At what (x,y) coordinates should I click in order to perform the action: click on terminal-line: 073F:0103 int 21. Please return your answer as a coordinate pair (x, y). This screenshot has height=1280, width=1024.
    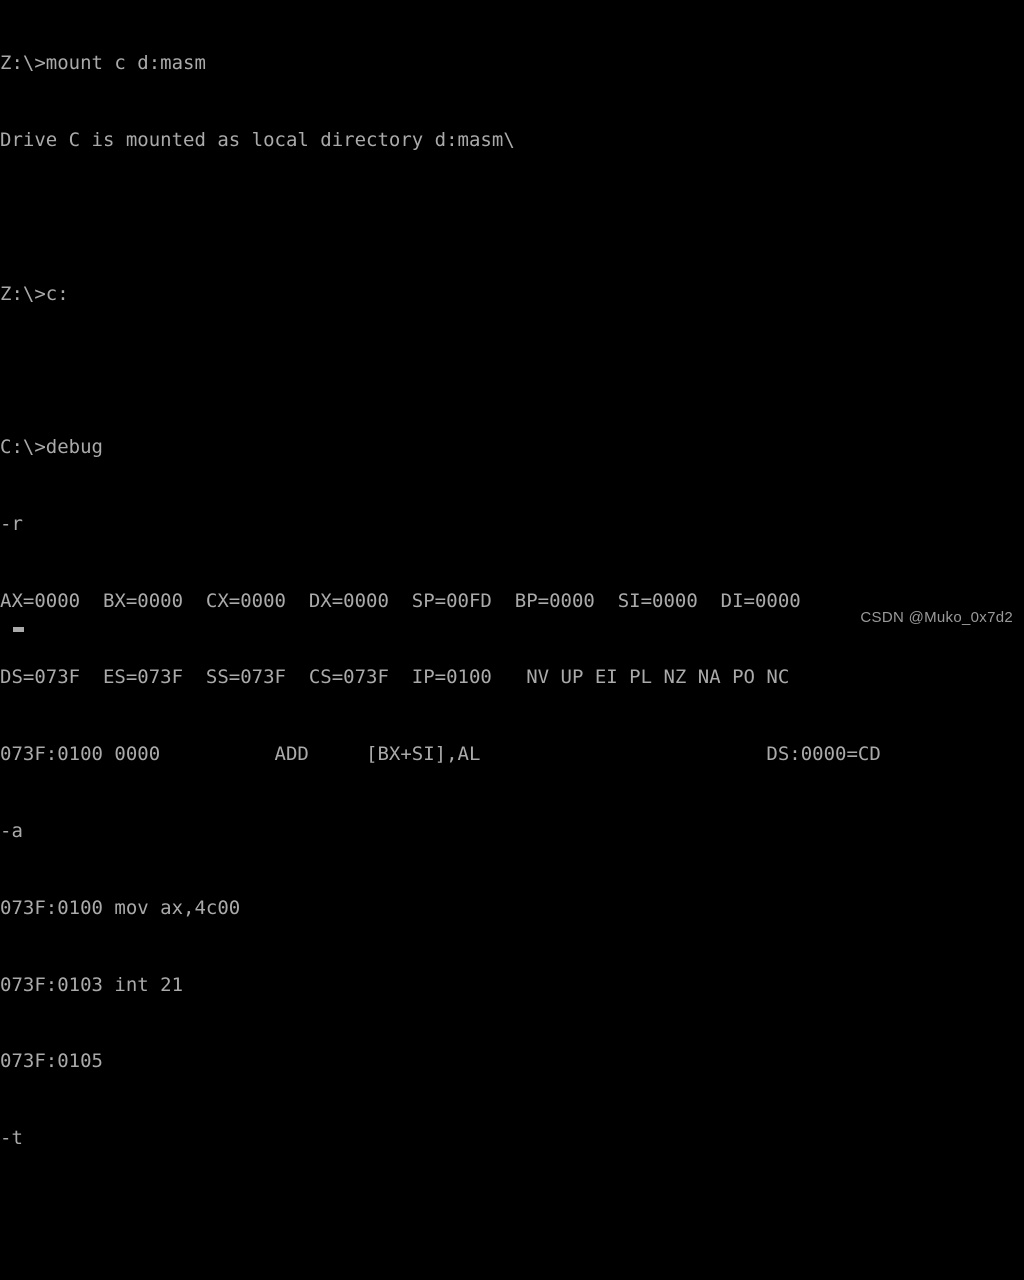
    Looking at the image, I should click on (512, 986).